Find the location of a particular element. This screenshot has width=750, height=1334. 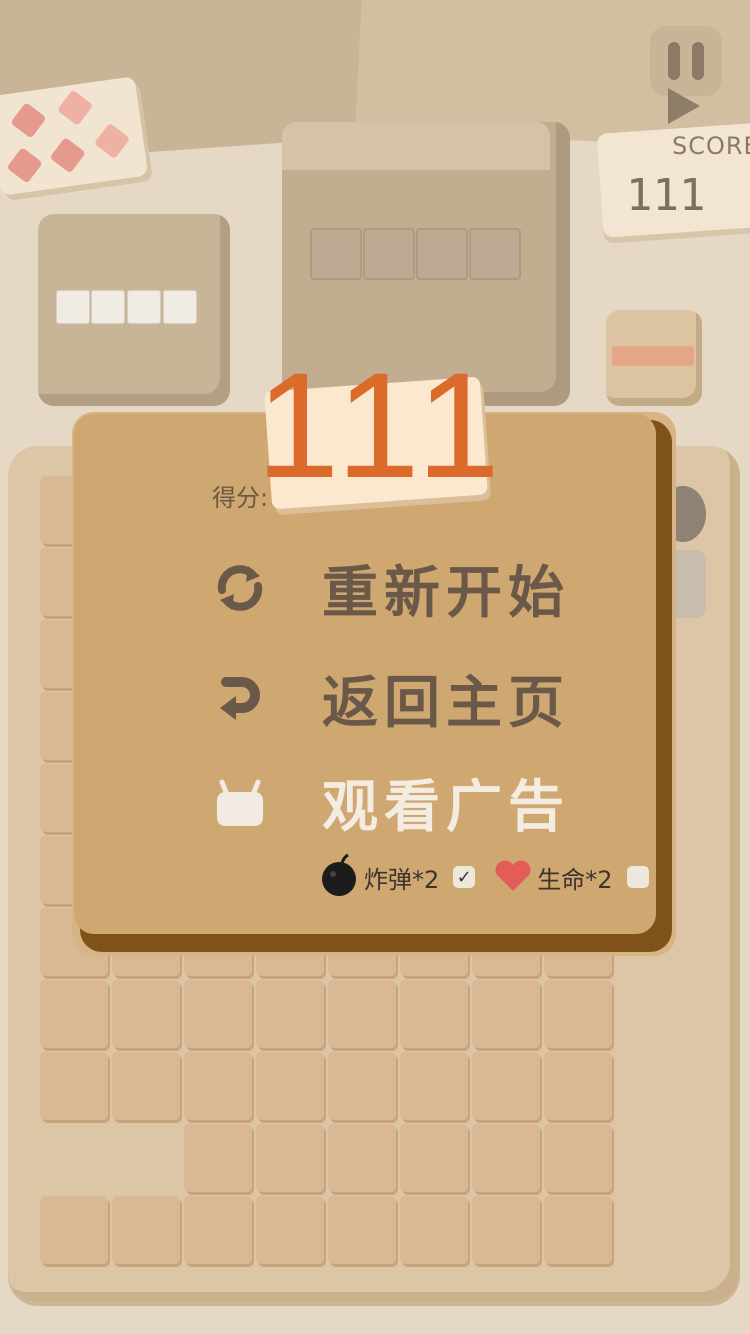

home-label: 返回主页 is located at coordinates (446, 703).